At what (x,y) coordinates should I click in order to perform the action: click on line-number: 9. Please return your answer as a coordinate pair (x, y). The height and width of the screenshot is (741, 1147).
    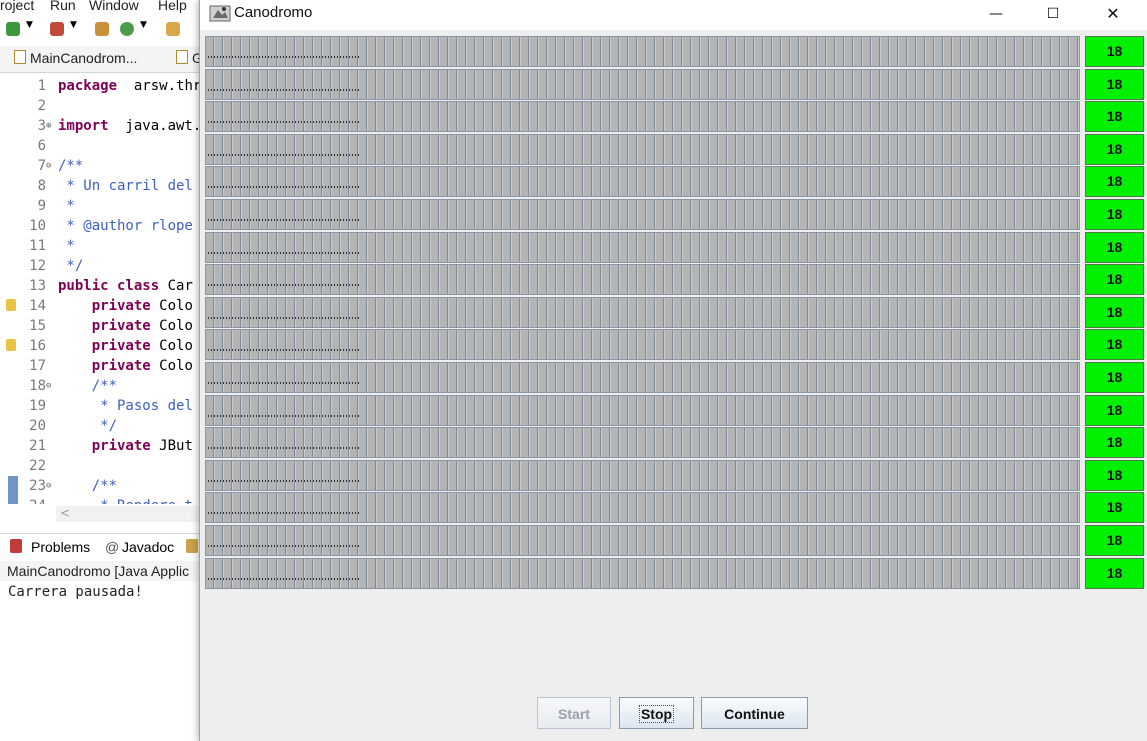
    Looking at the image, I should click on (41, 206).